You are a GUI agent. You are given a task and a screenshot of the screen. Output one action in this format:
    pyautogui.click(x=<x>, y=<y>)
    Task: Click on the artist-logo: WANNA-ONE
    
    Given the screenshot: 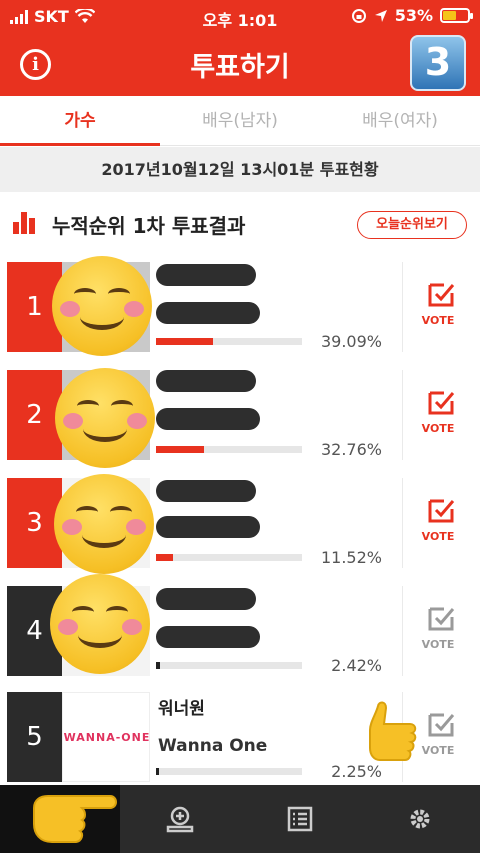 What is the action you would take?
    pyautogui.click(x=106, y=737)
    